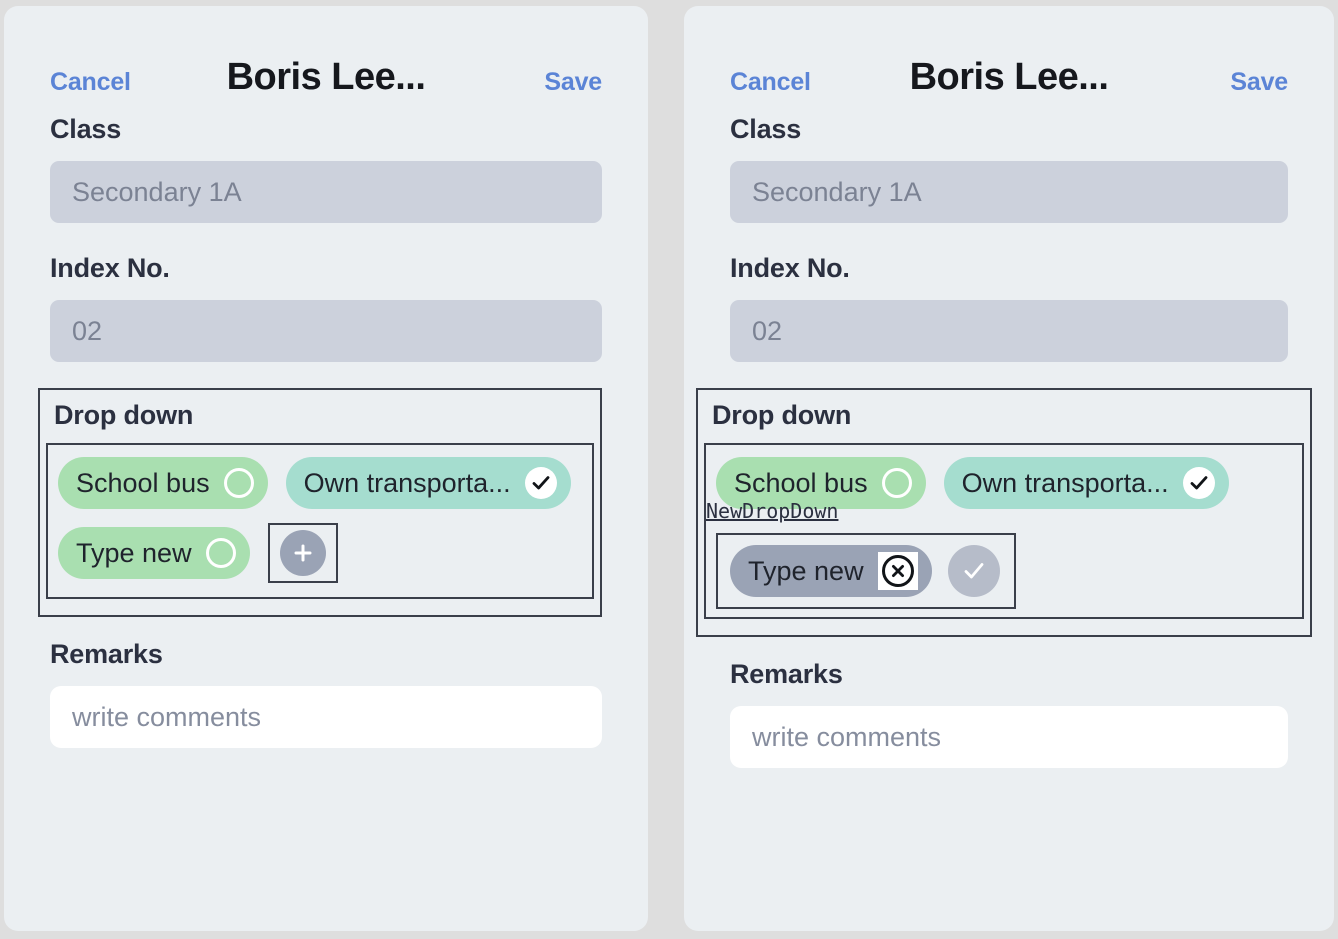  What do you see at coordinates (1004, 531) in the screenshot?
I see `dropdown-options-box: School bus Own transporta... NewDropDown` at bounding box center [1004, 531].